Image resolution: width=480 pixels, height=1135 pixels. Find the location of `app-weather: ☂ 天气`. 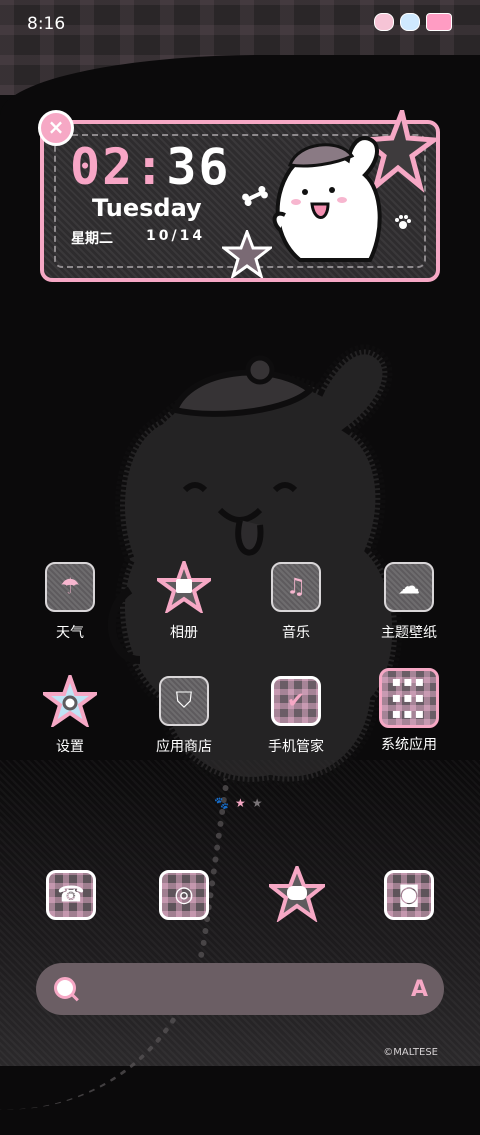

app-weather: ☂ 天气 is located at coordinates (70, 602).